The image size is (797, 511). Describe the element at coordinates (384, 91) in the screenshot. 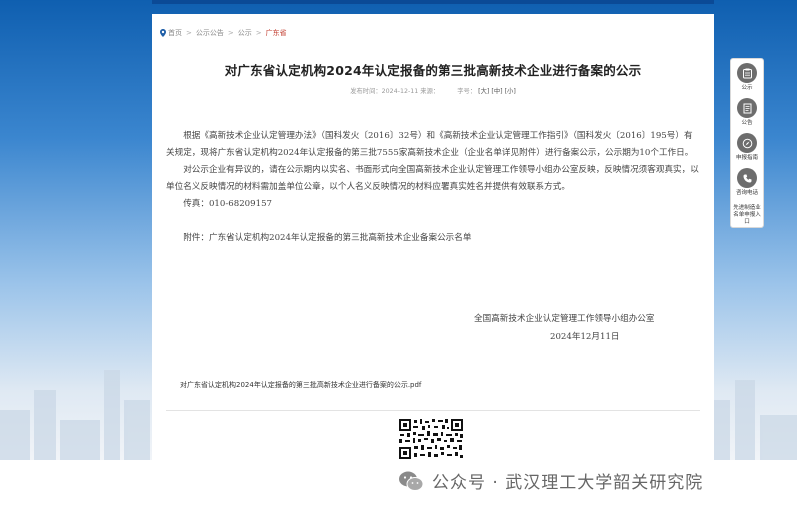

I see `publish-time: 发布时间：2024-12-11` at that location.